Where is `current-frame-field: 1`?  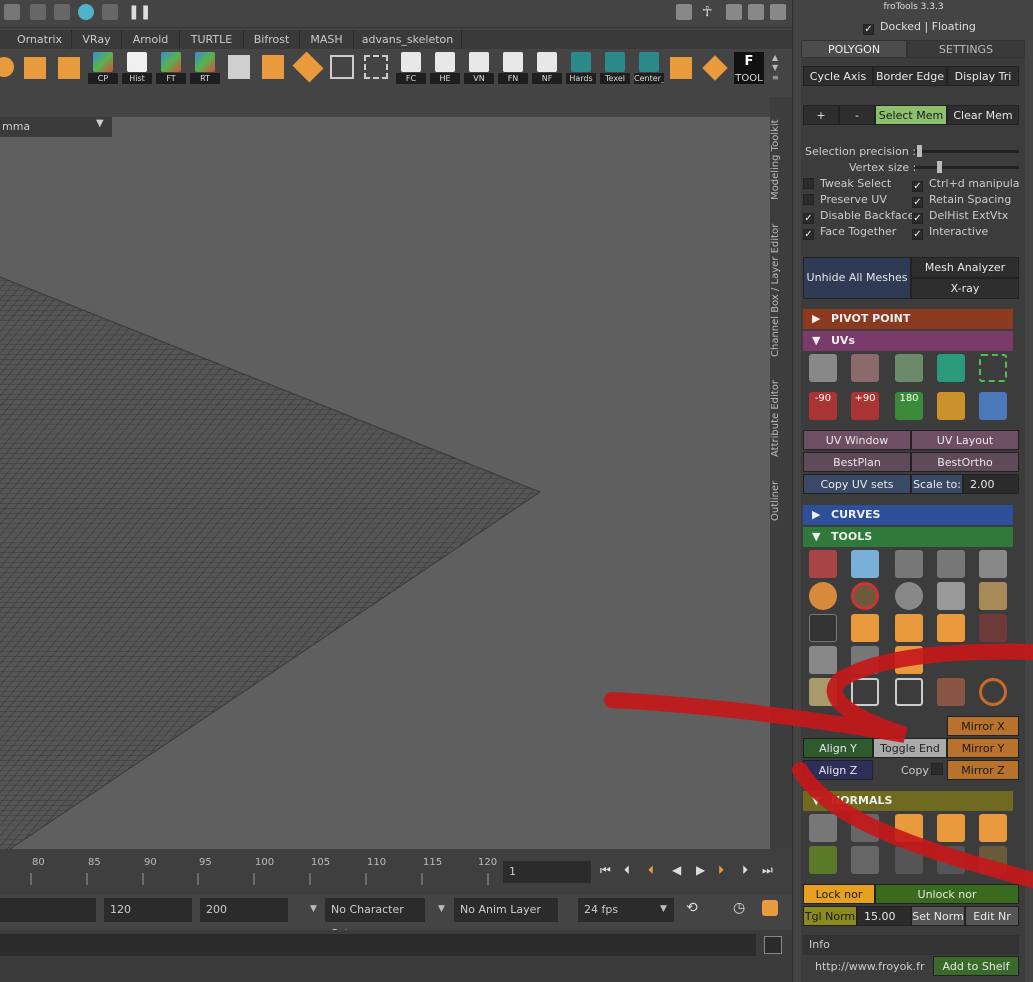
current-frame-field: 1 is located at coordinates (547, 872).